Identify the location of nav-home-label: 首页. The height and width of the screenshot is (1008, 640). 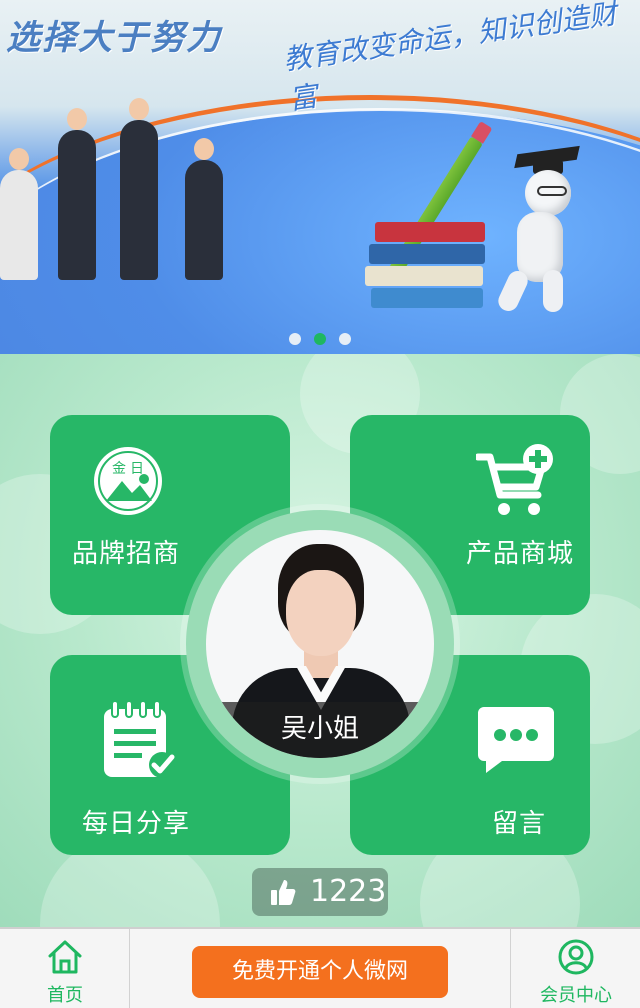
(65, 995).